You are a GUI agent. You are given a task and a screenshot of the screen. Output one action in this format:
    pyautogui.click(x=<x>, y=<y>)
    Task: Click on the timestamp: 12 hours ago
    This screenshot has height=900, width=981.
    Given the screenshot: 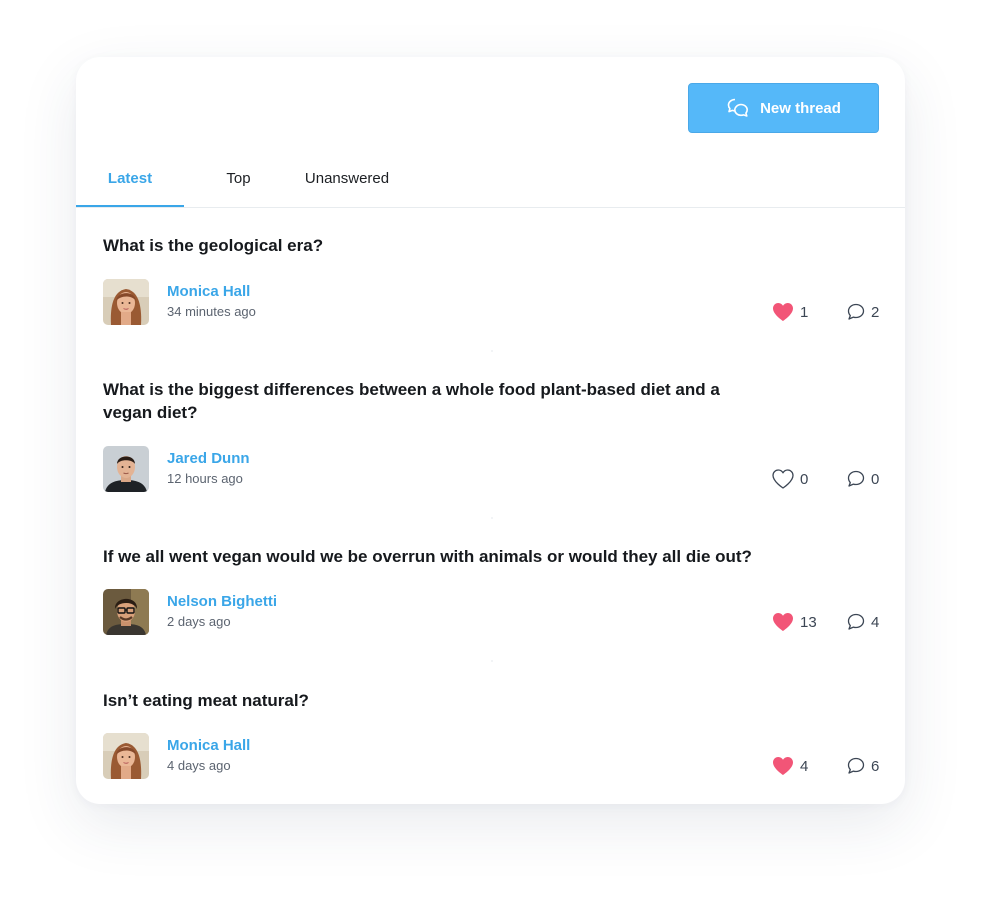 What is the action you would take?
    pyautogui.click(x=205, y=478)
    